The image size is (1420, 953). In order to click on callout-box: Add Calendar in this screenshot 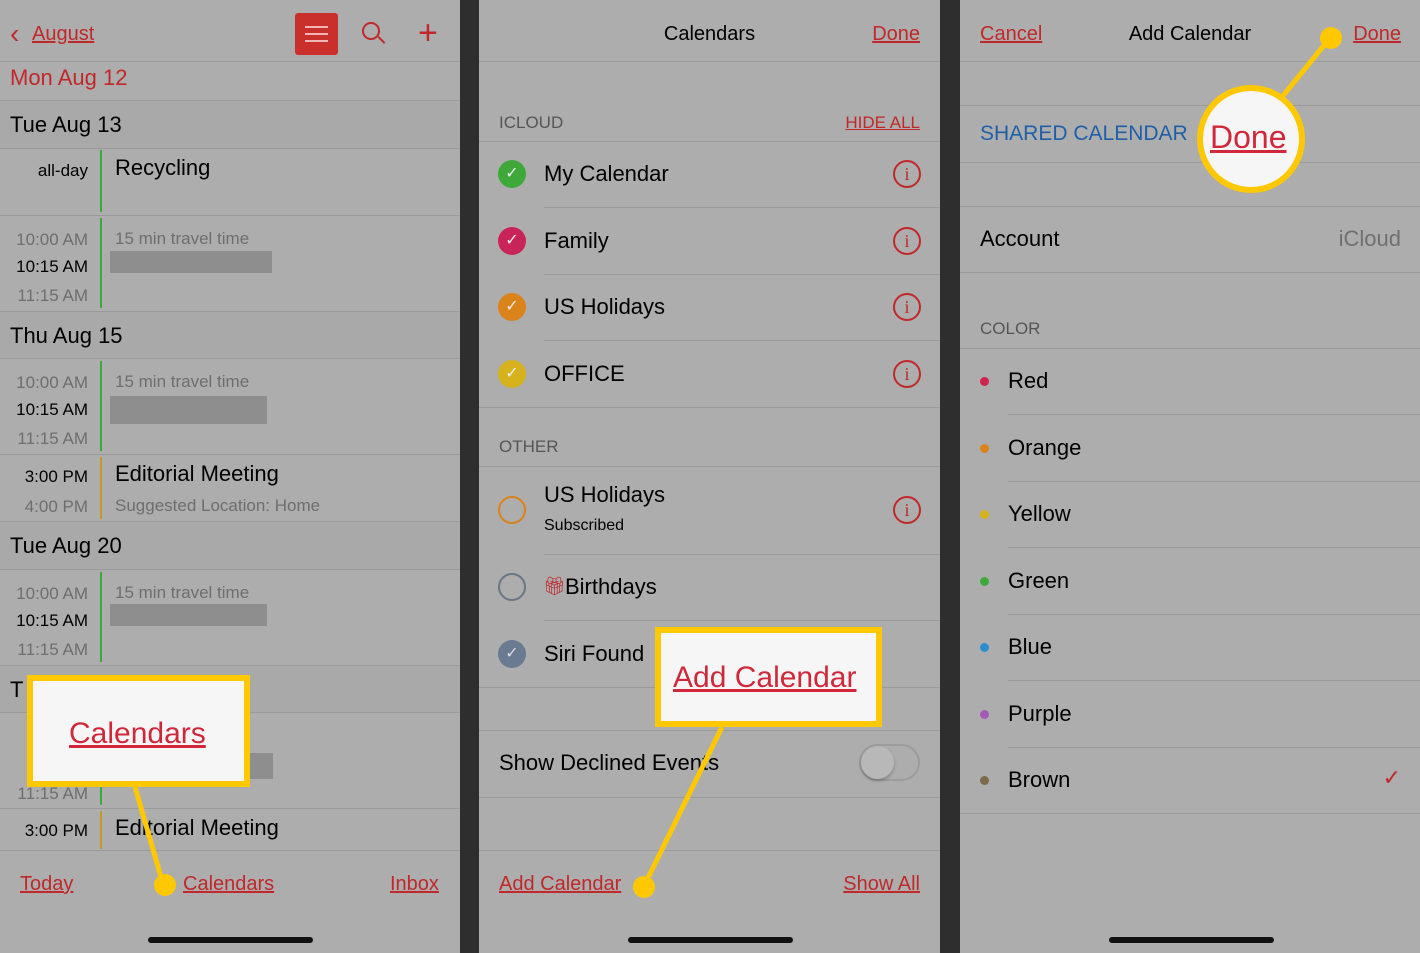, I will do `click(768, 677)`.